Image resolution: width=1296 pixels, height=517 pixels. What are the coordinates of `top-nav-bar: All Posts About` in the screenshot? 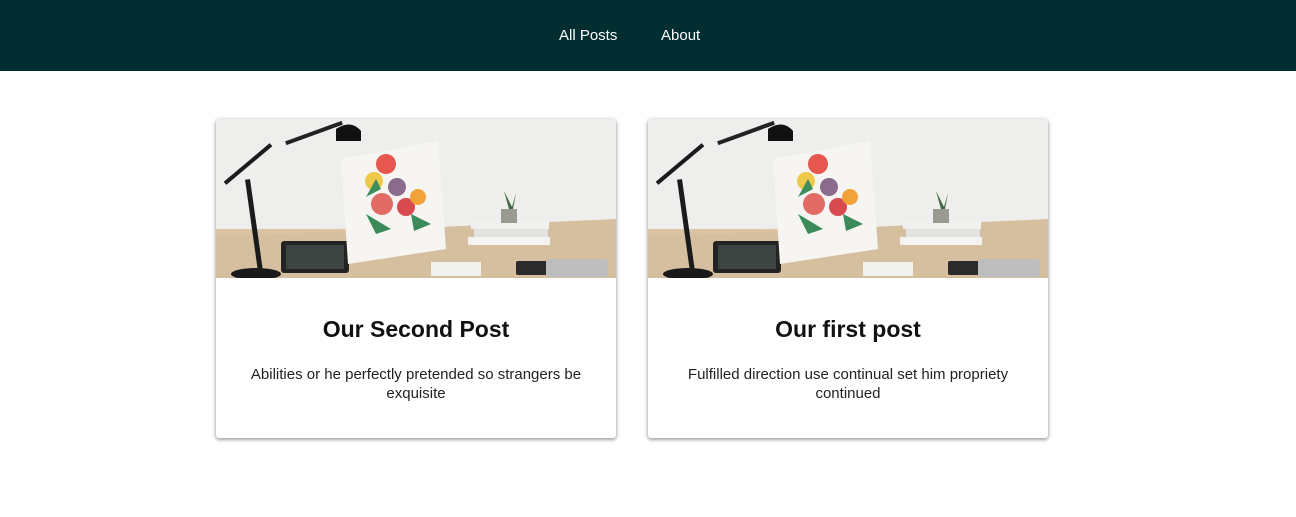 It's located at (648, 35).